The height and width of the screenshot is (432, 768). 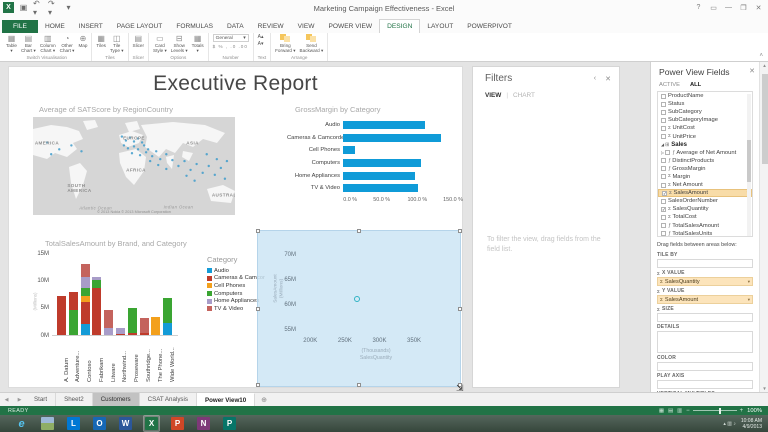 I want to click on taskbar-photos-icon, so click(x=47, y=423).